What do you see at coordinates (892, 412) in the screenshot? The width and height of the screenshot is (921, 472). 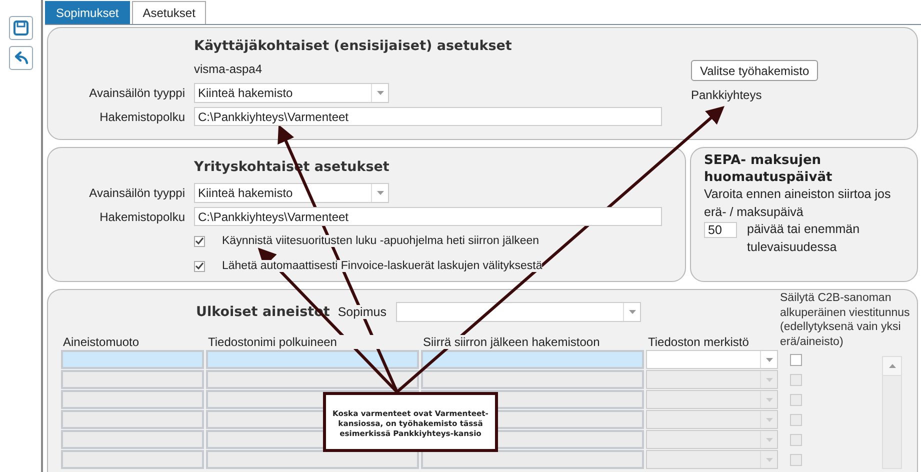 I see `scrollbar` at bounding box center [892, 412].